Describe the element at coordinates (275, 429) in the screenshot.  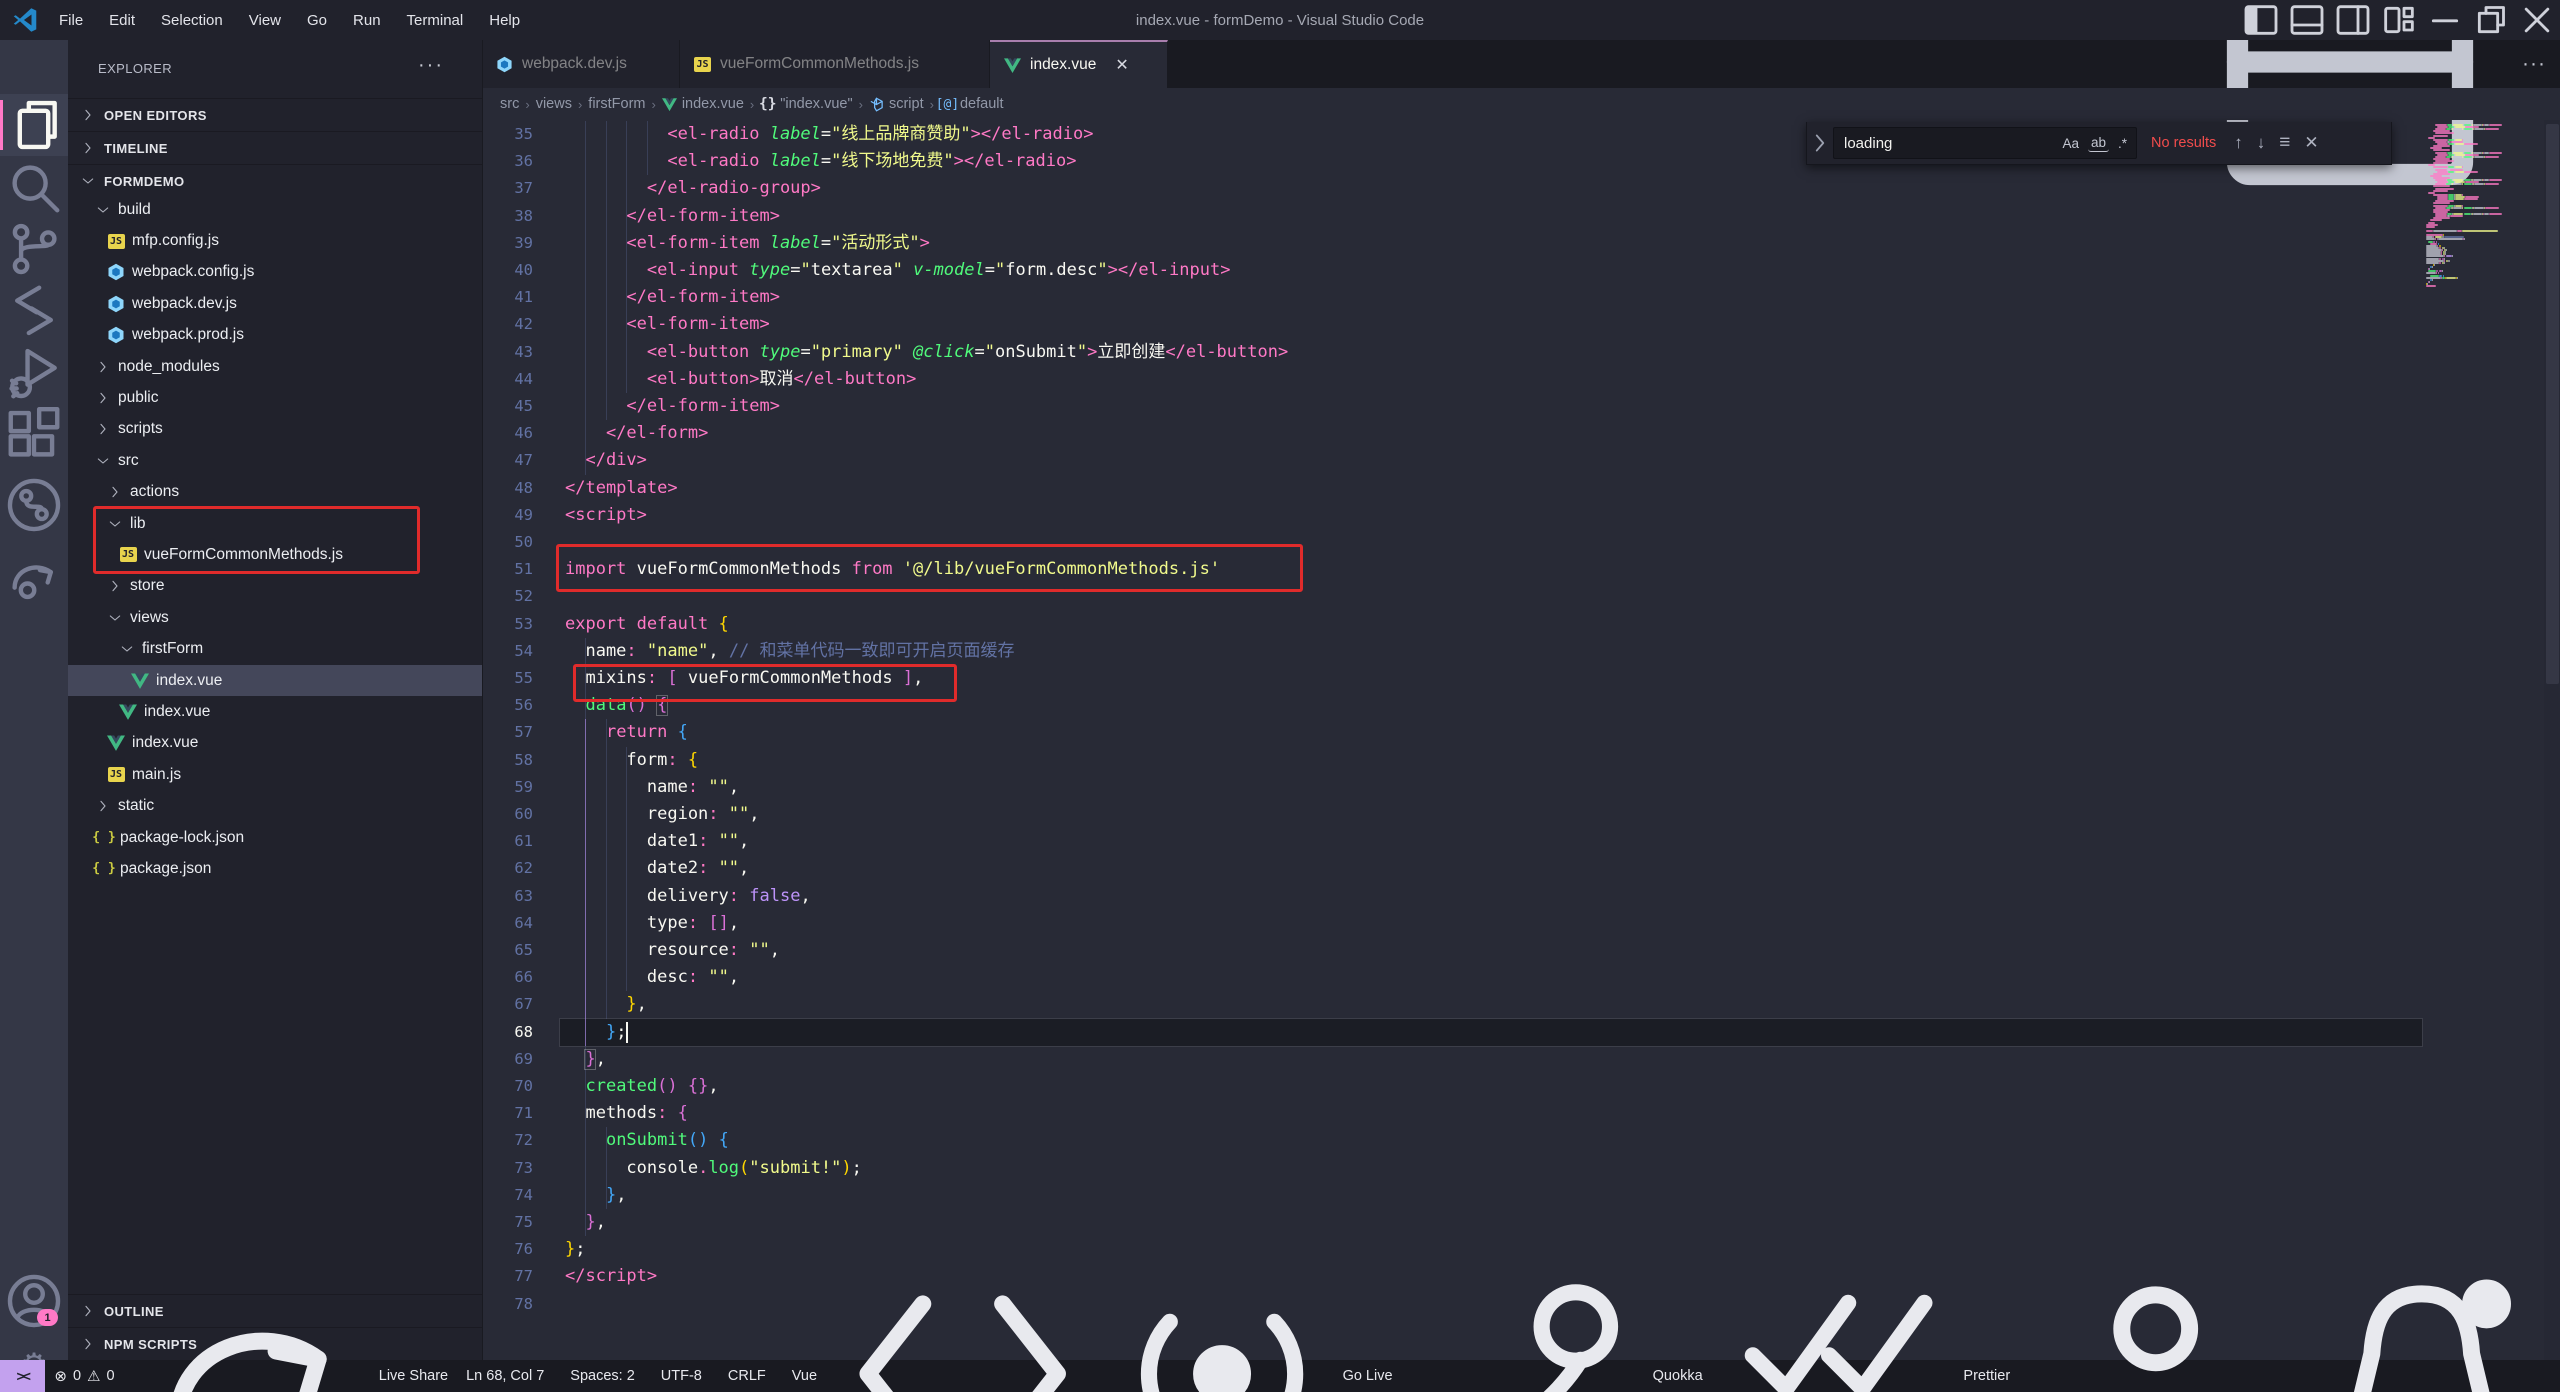
I see `tree-item-scripts: scripts` at that location.